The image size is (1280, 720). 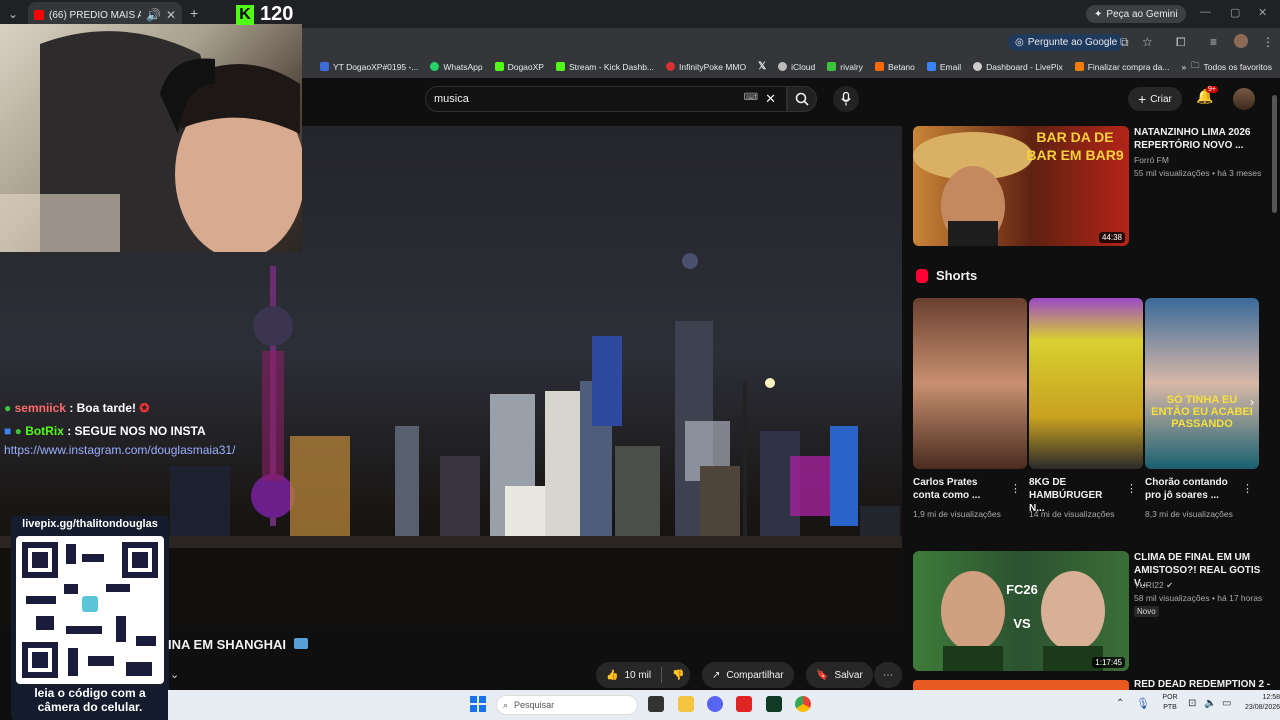 I want to click on recommended-channel: YURI22 ✔, so click(x=1153, y=585).